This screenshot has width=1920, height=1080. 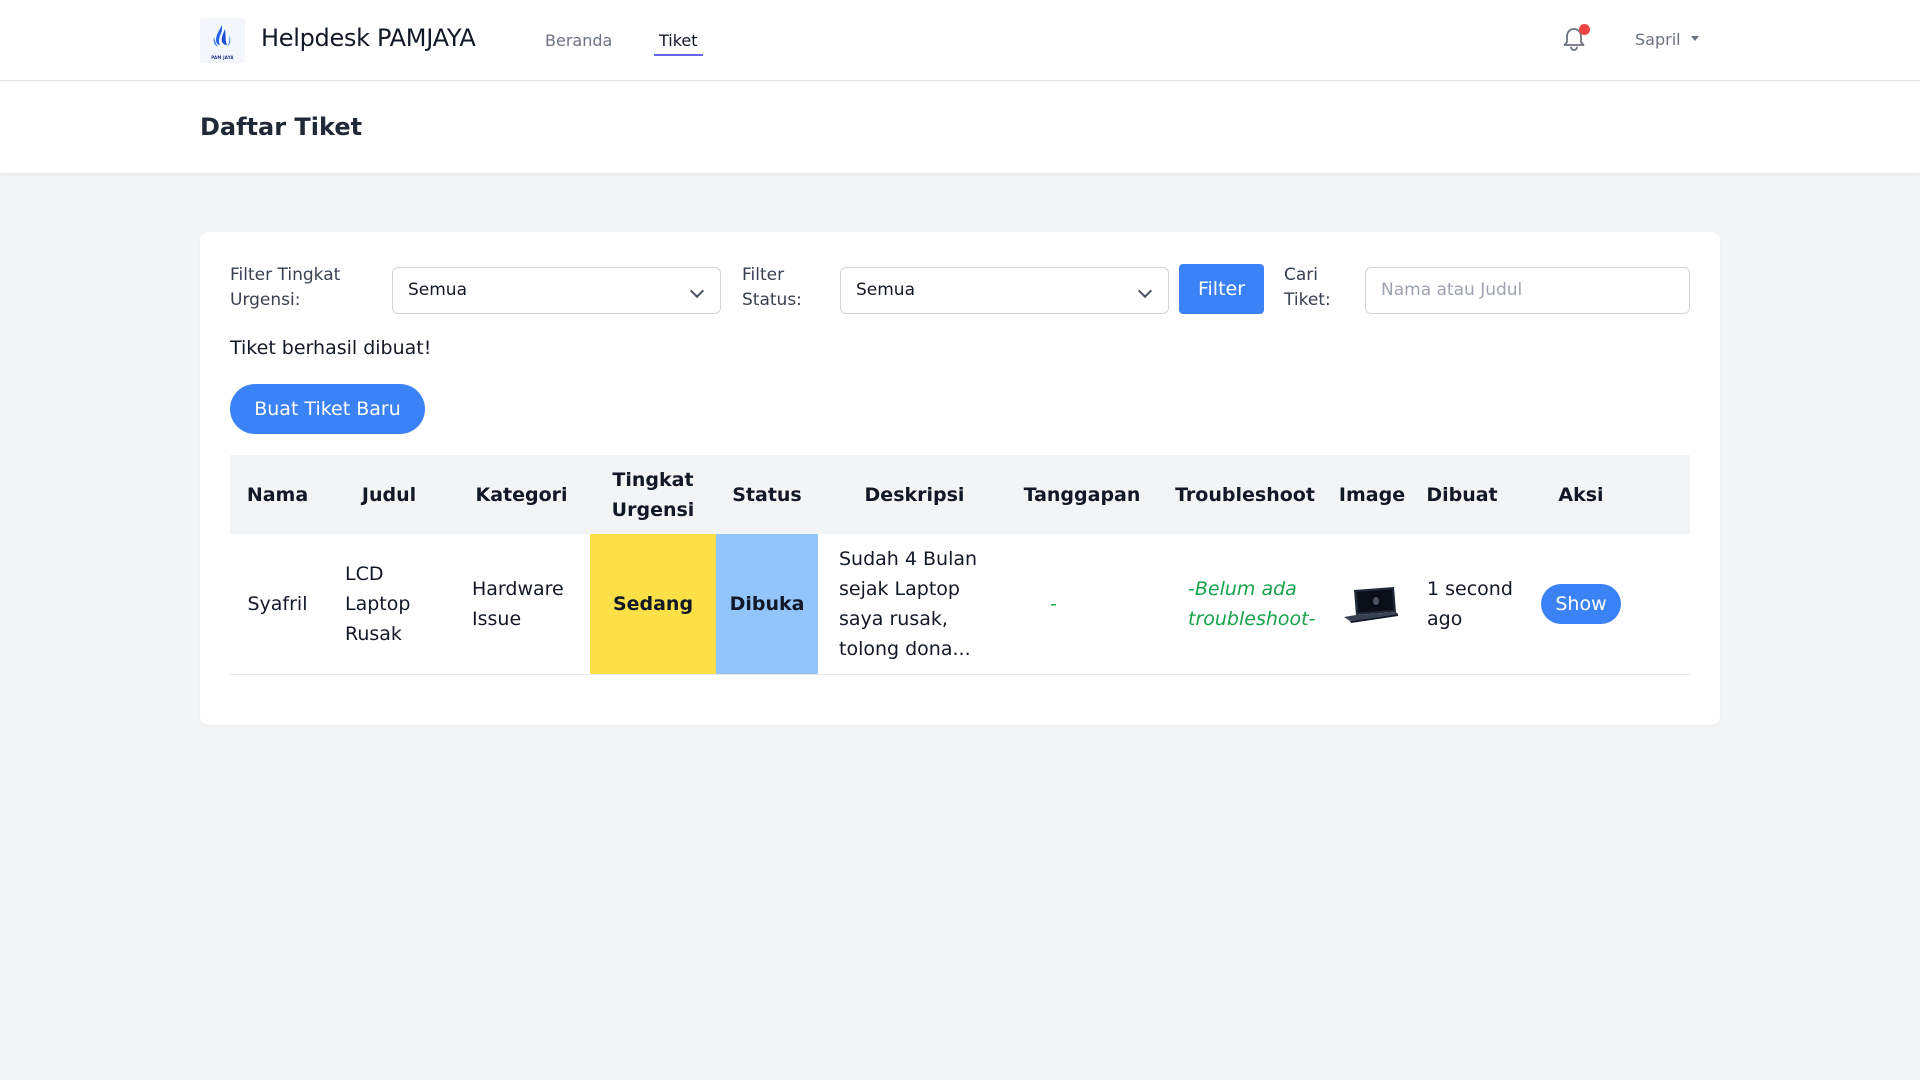 I want to click on nav-link-tiket: Tiket, so click(x=678, y=43).